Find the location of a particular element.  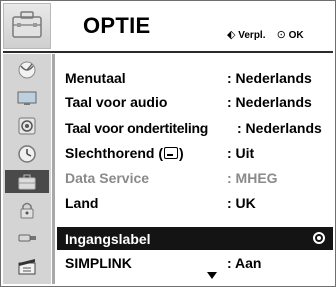

sidebar-divider is located at coordinates (53, 169).